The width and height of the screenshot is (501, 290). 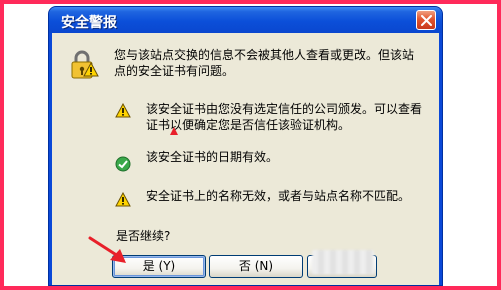 What do you see at coordinates (174, 131) in the screenshot?
I see `annotation-marker` at bounding box center [174, 131].